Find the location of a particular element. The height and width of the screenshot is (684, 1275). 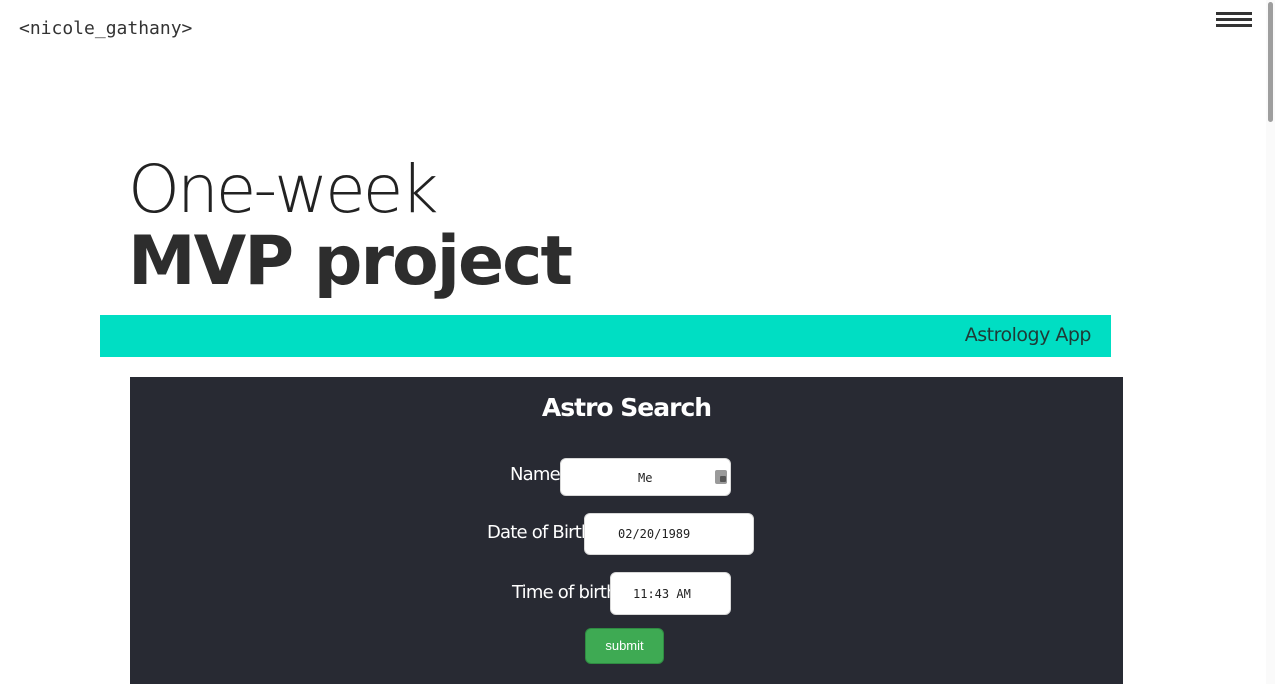

scrollbar-thumb is located at coordinates (1270, 62).